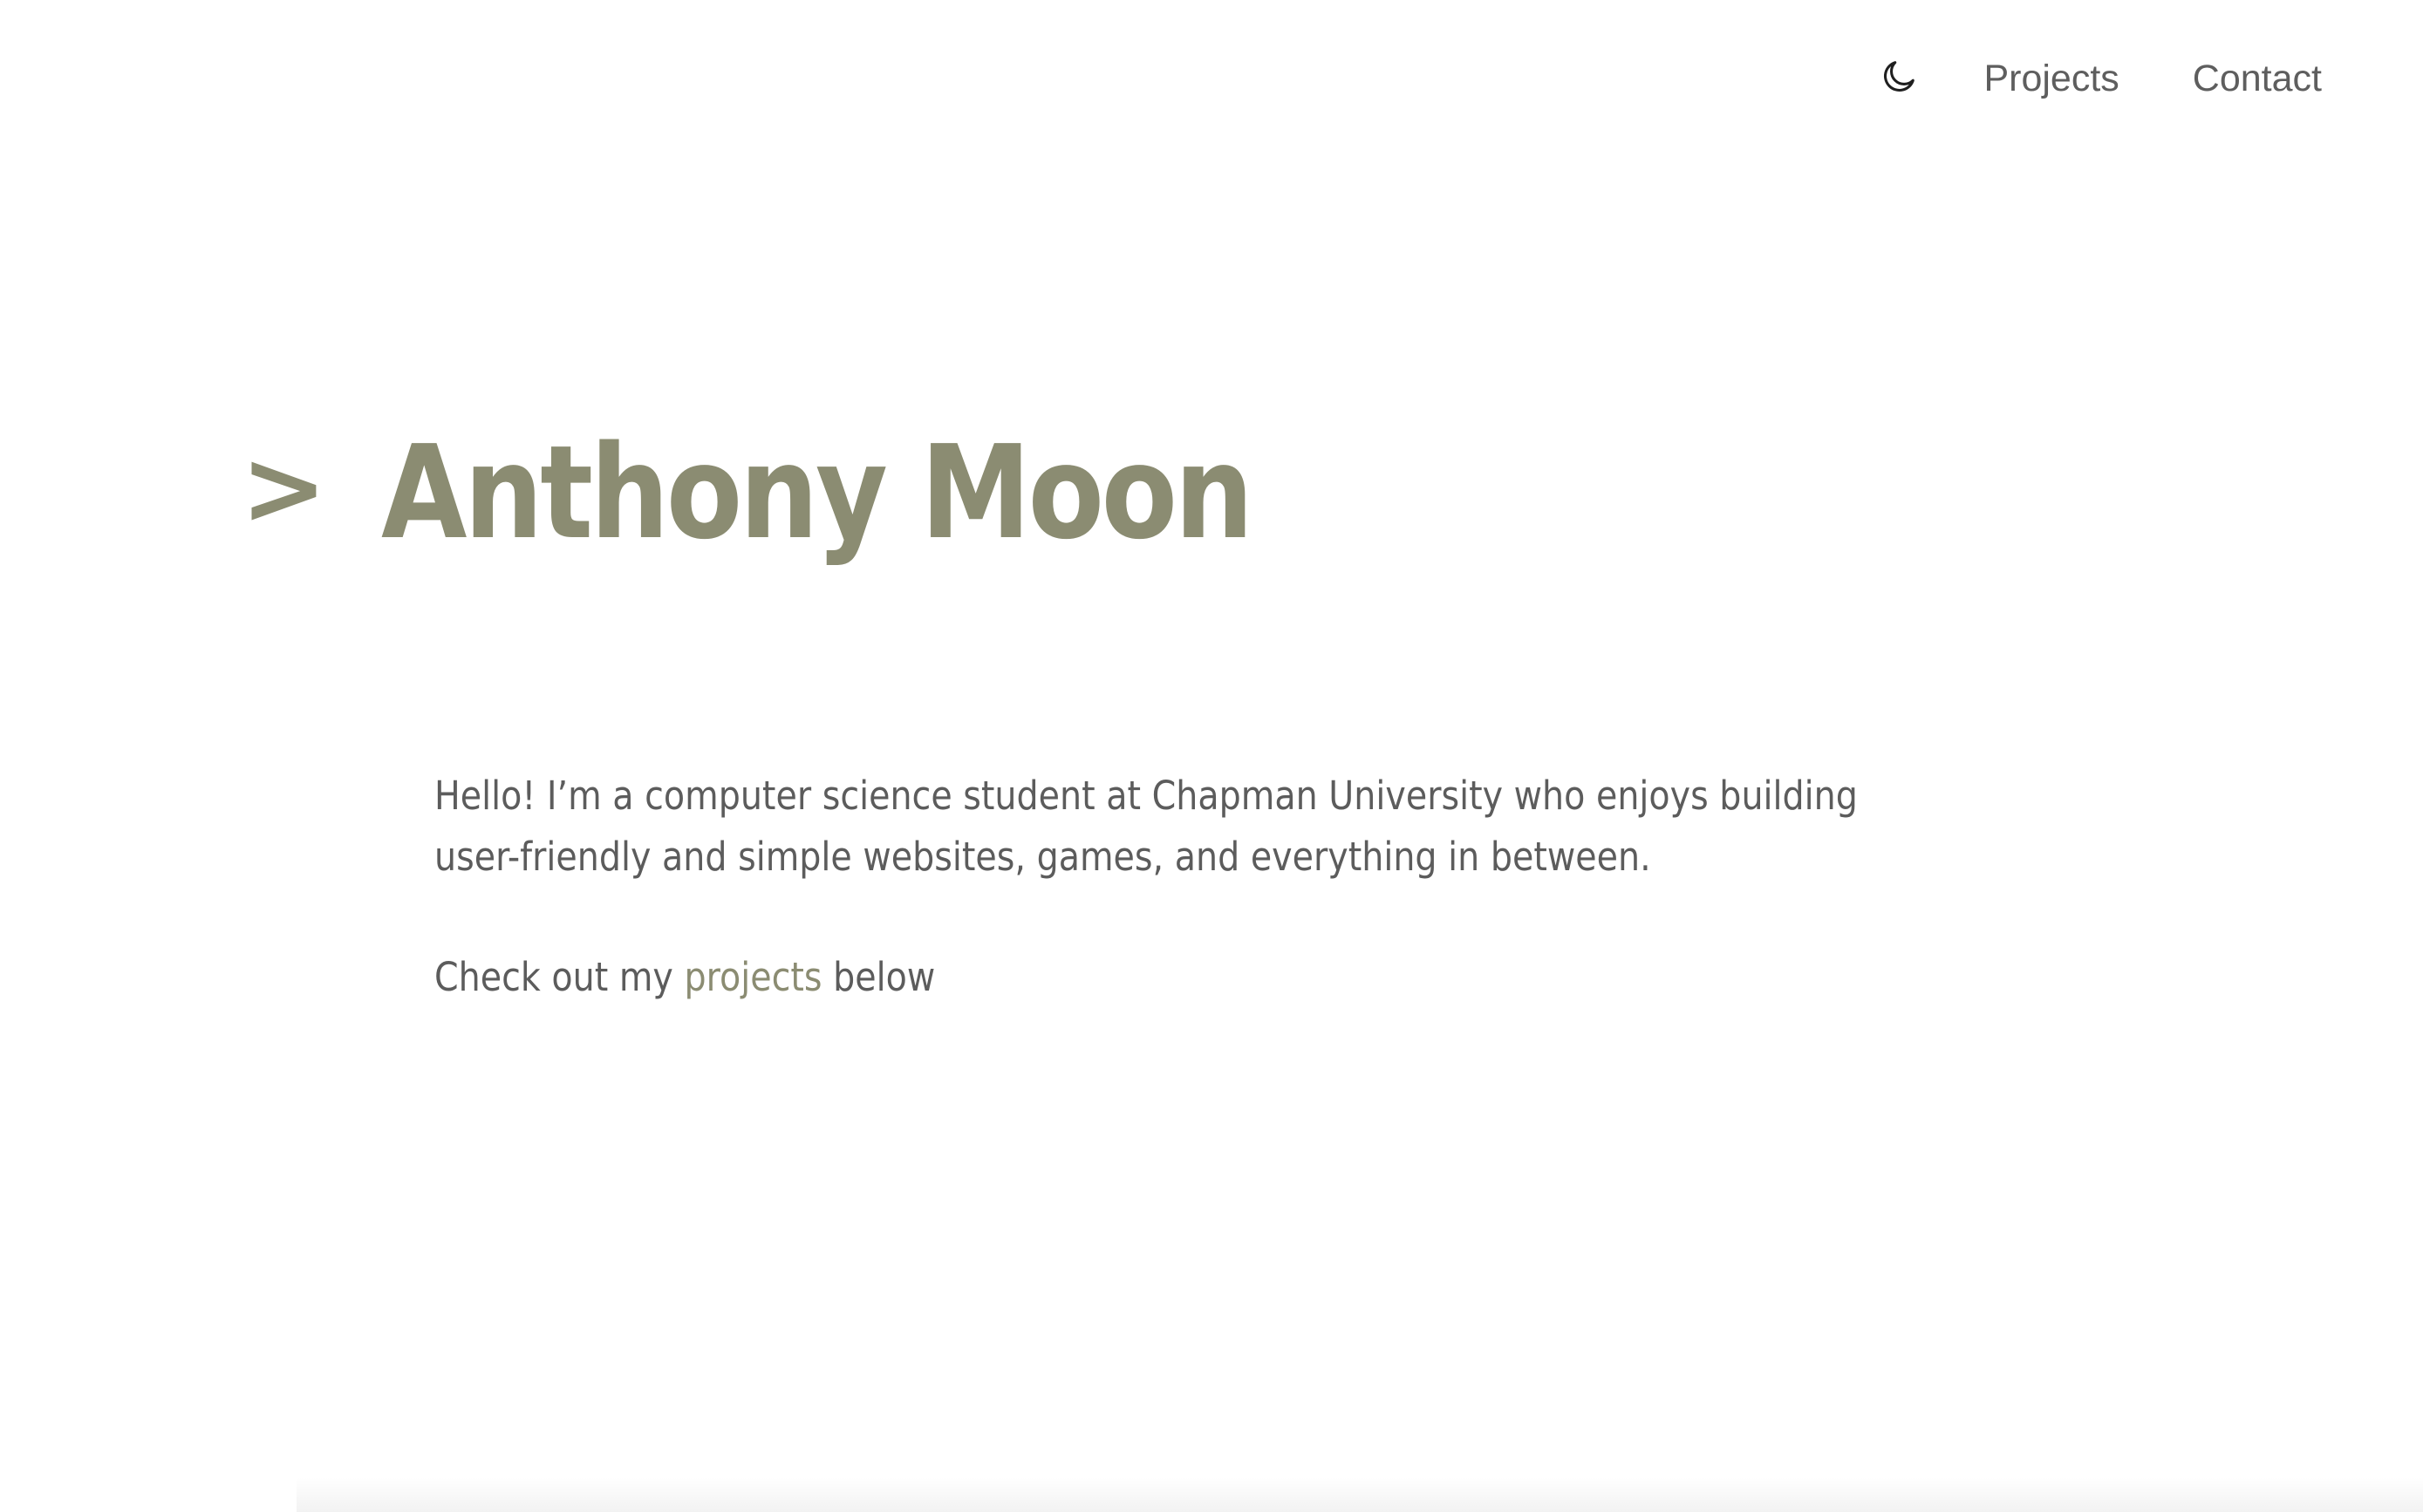  I want to click on hero-section: > Anthony Moon, so click(816, 493).